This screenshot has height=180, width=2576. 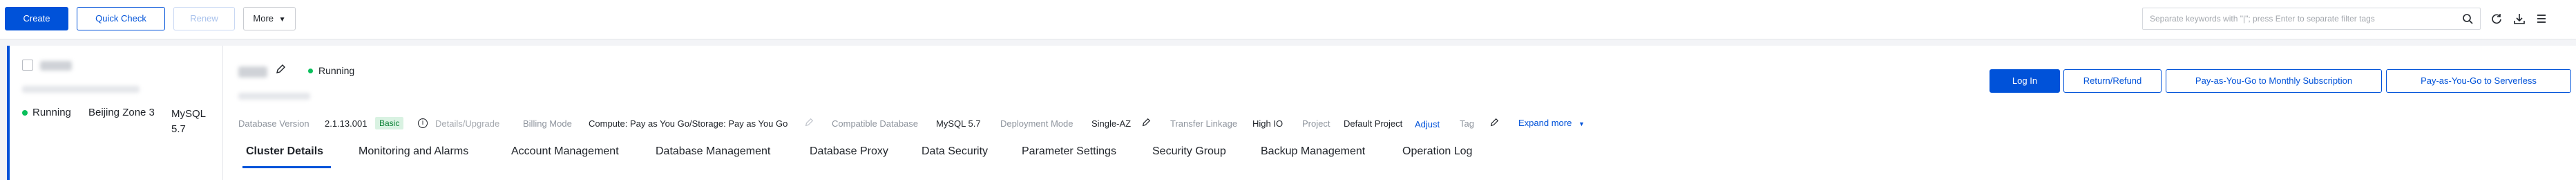 What do you see at coordinates (81, 89) in the screenshot?
I see `instance-id` at bounding box center [81, 89].